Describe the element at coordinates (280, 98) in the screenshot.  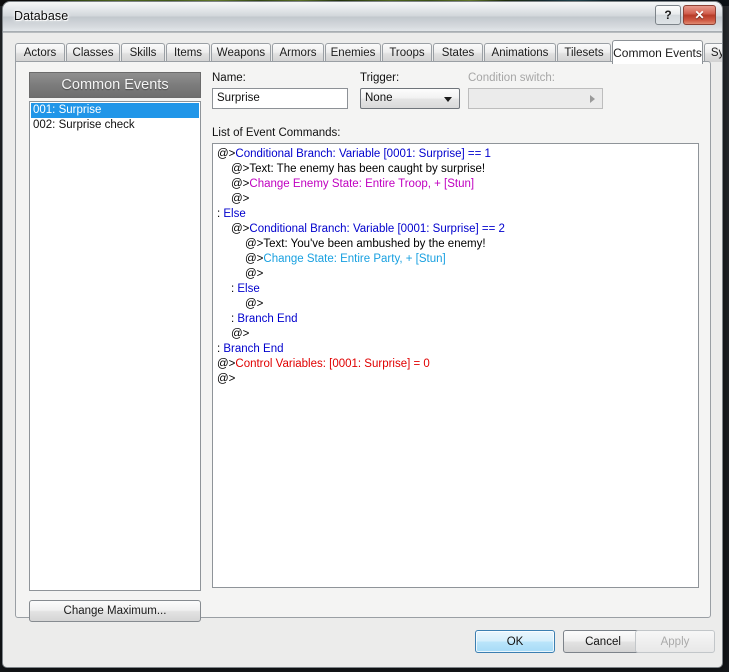
I see `name-input: Surprise` at that location.